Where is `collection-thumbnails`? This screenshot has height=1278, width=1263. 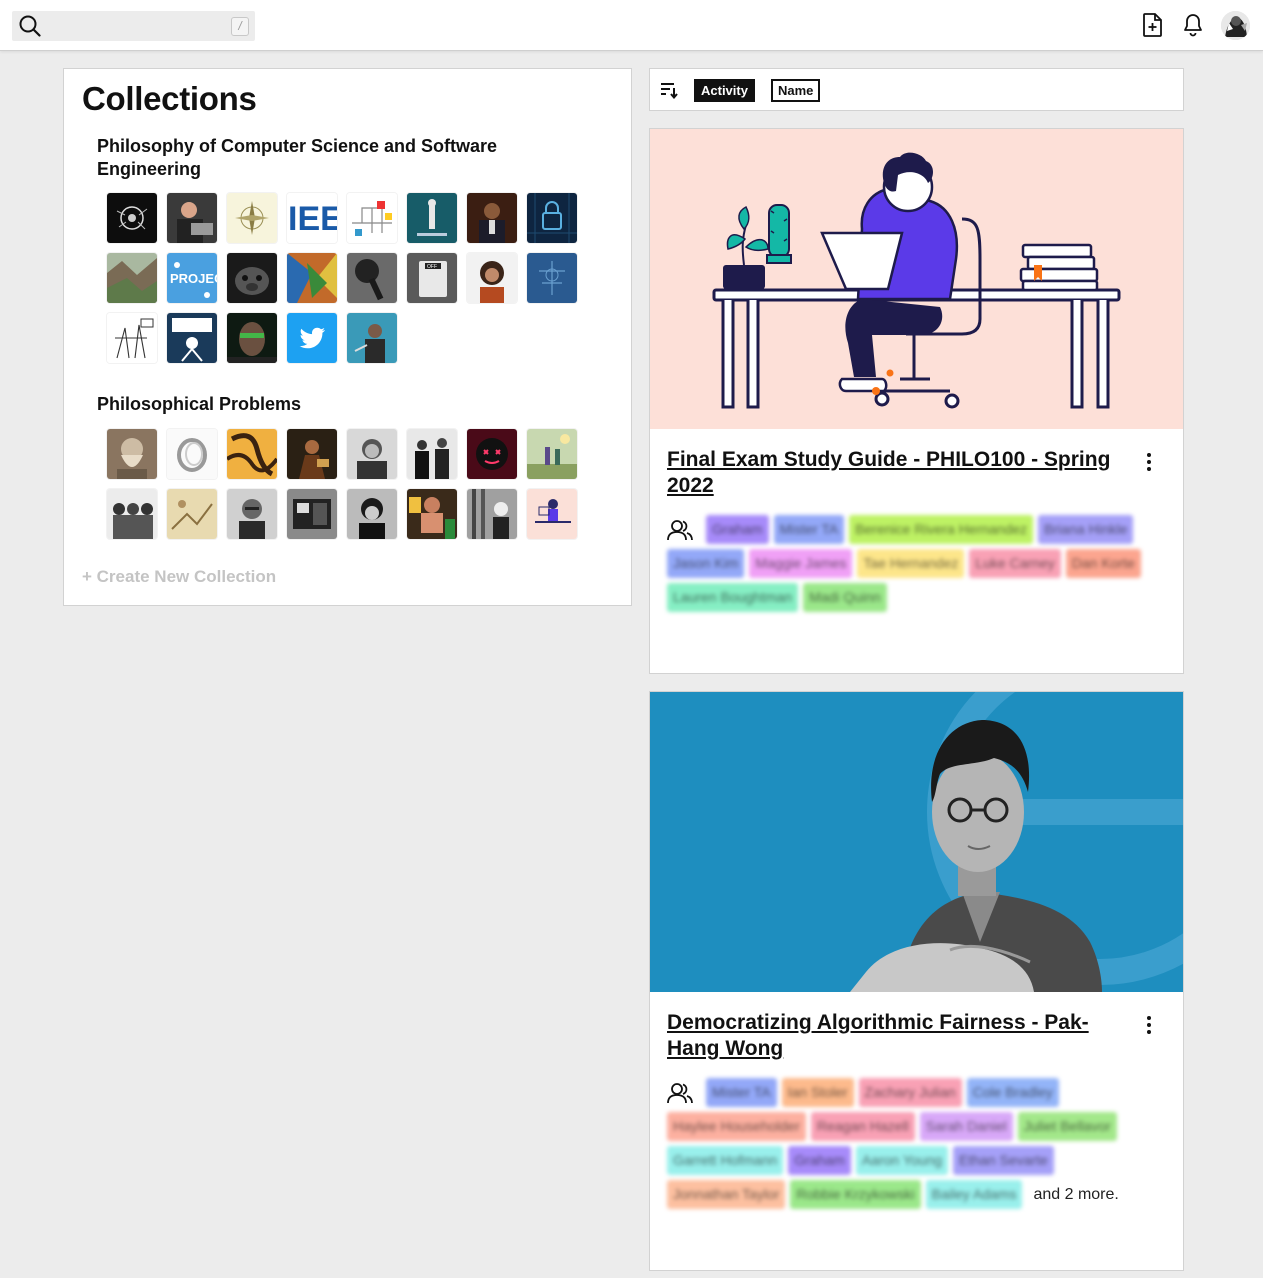 collection-thumbnails is located at coordinates (342, 484).